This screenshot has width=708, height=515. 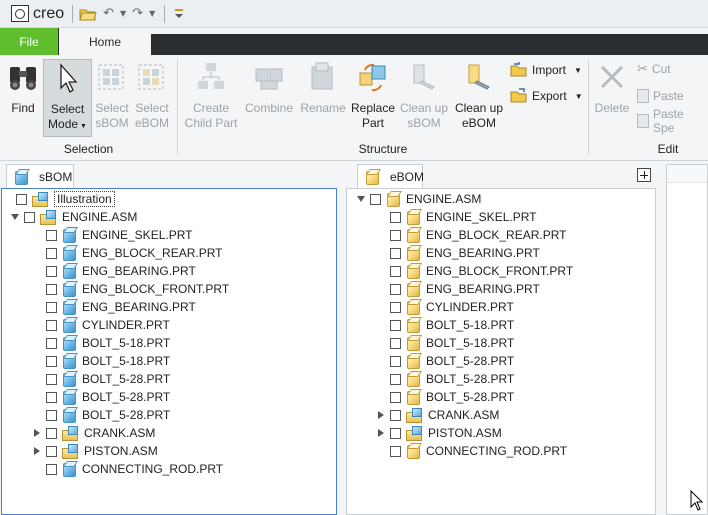 I want to click on sbom-tree-row: ENGINE_SKEL.PRT, so click(x=112, y=235).